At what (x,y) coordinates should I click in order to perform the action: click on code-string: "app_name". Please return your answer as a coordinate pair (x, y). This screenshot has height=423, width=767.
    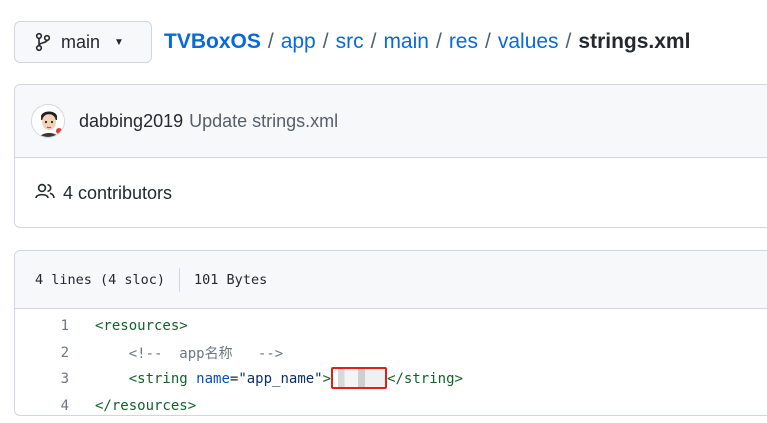
    Looking at the image, I should click on (280, 379).